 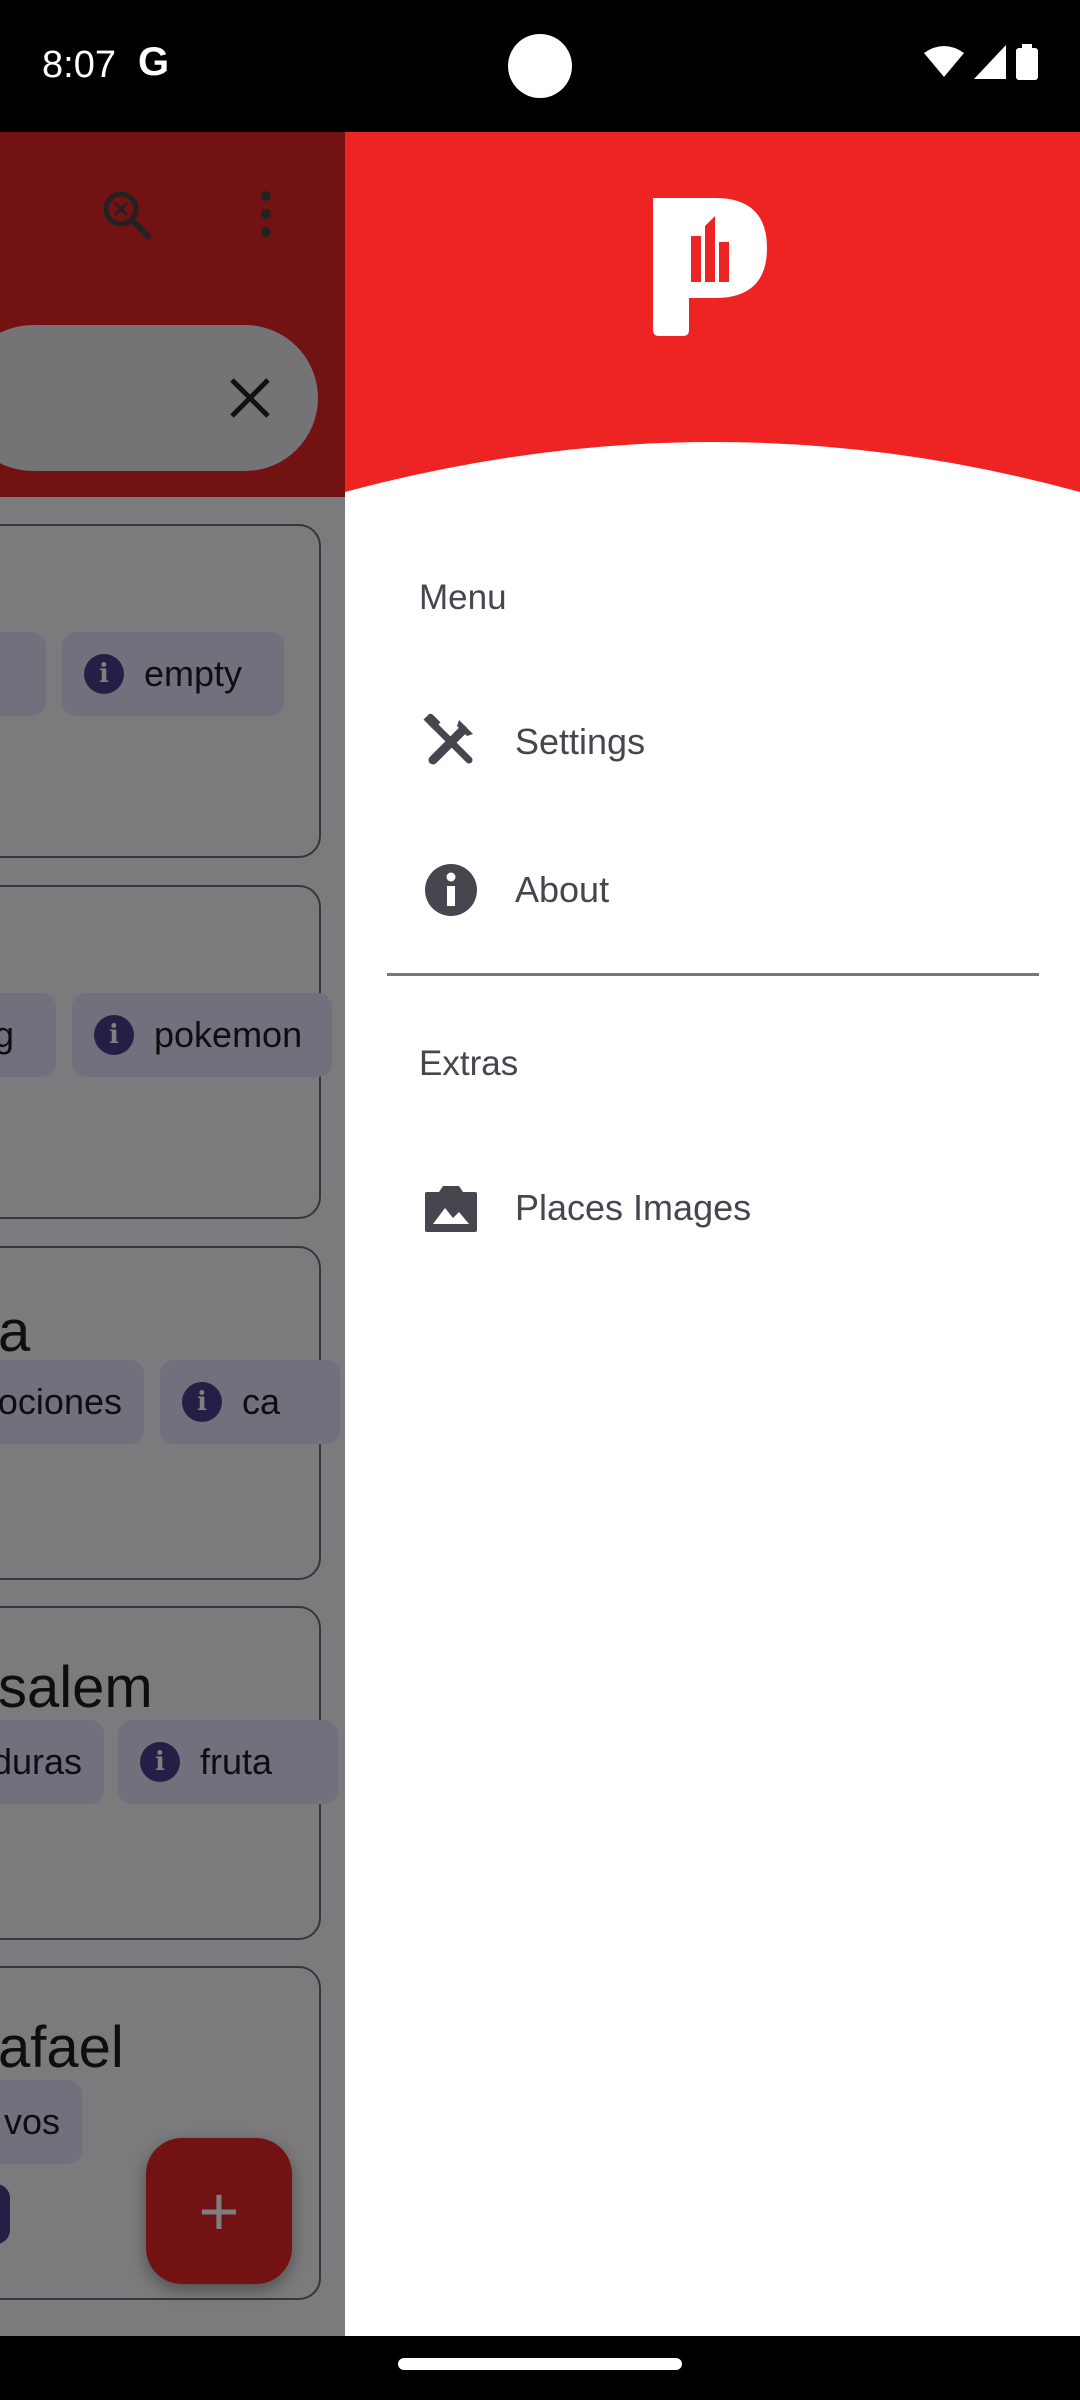 I want to click on menu-section-title: Menu, so click(x=463, y=597).